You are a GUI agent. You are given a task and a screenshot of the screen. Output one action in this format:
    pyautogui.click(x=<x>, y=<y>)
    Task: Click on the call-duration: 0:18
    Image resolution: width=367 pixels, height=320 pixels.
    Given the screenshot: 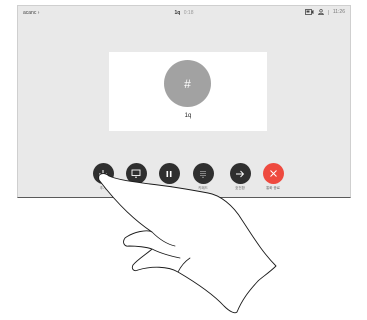 What is the action you would take?
    pyautogui.click(x=188, y=13)
    